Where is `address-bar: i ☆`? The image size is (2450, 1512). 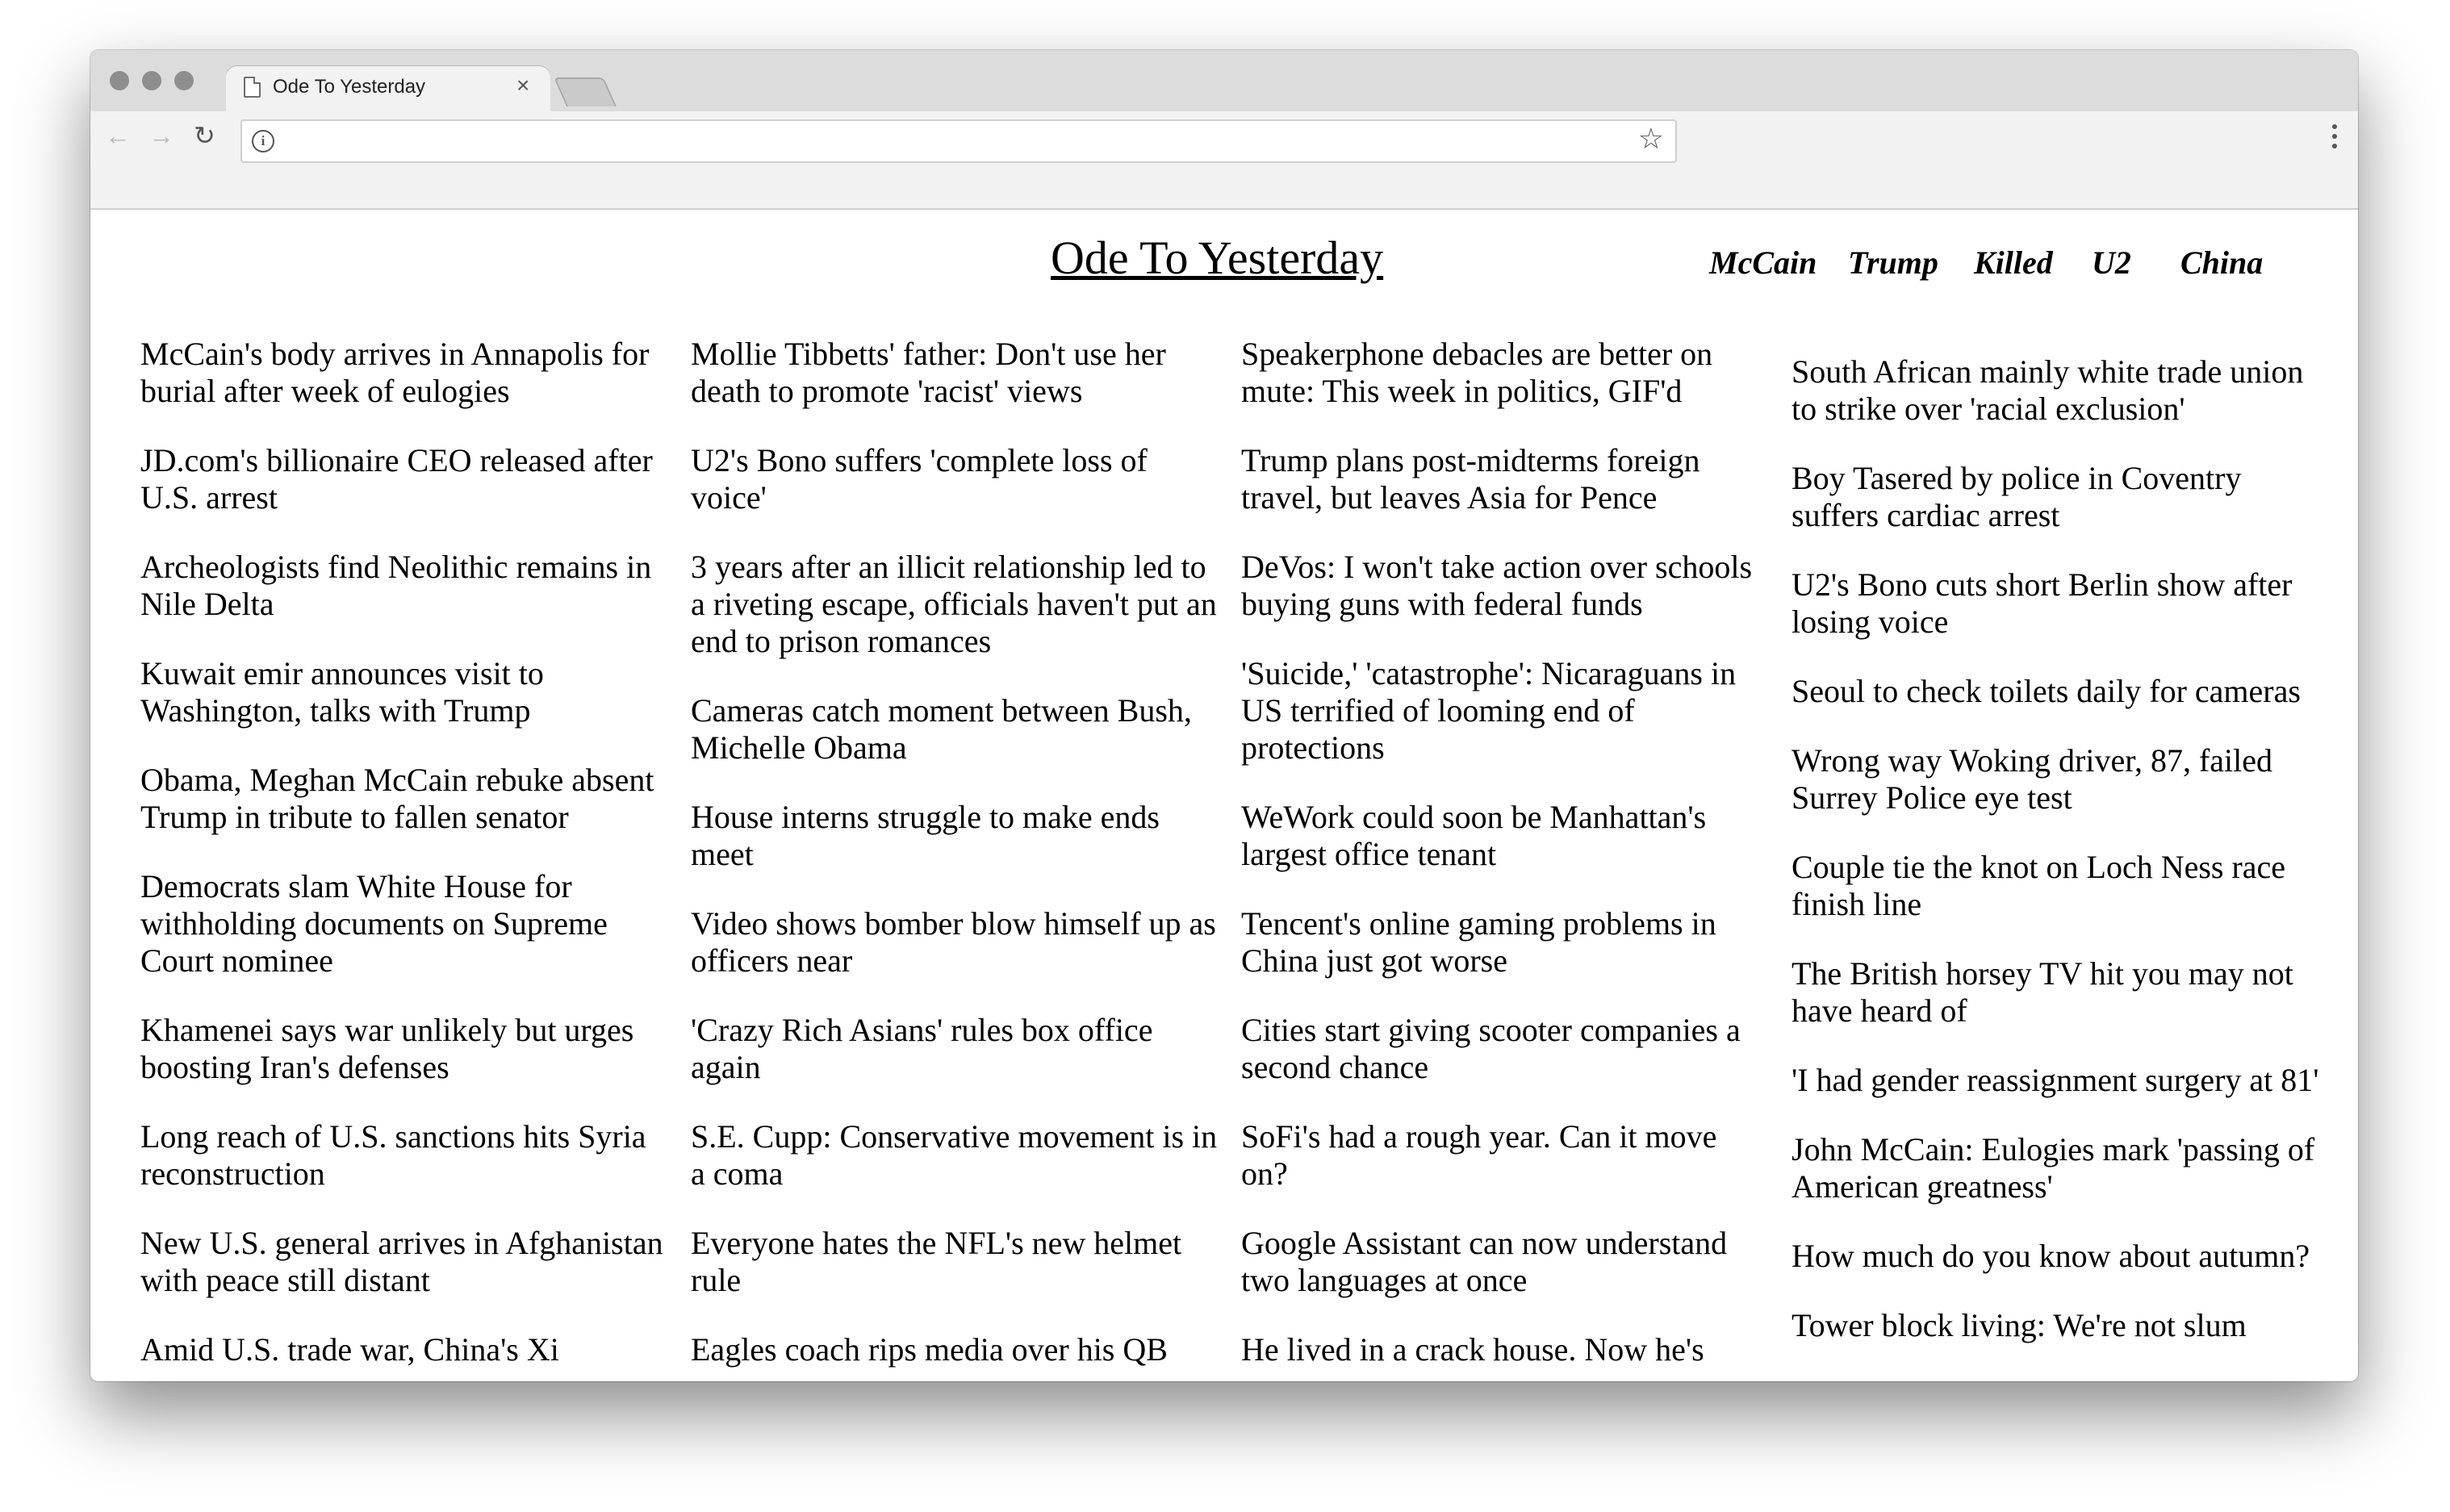 address-bar: i ☆ is located at coordinates (958, 141).